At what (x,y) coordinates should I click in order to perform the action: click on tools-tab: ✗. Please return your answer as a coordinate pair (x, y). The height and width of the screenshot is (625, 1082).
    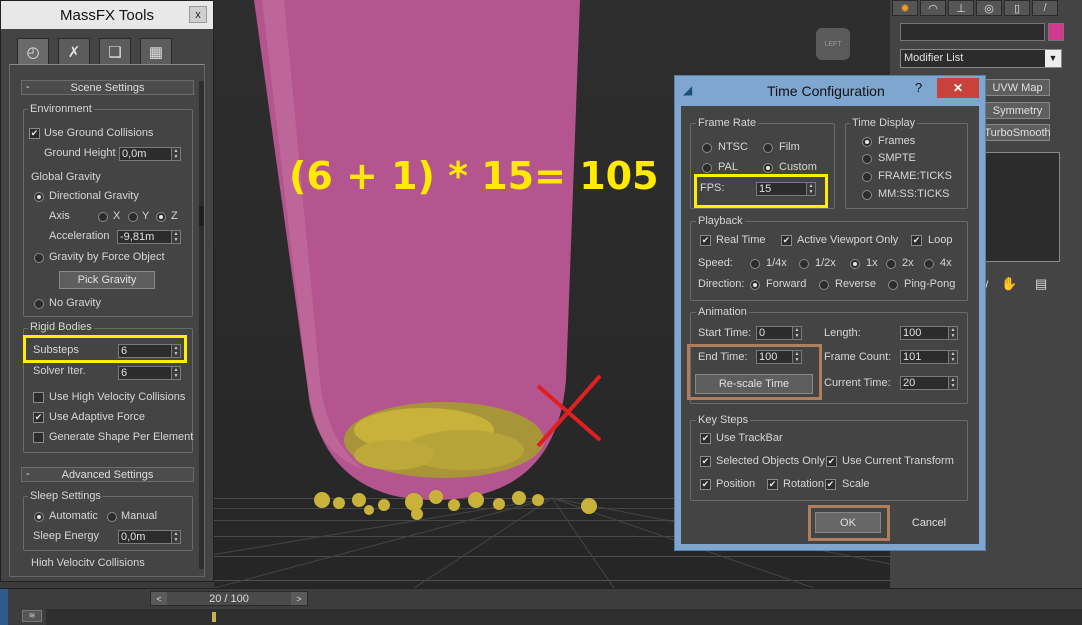
    Looking at the image, I should click on (74, 51).